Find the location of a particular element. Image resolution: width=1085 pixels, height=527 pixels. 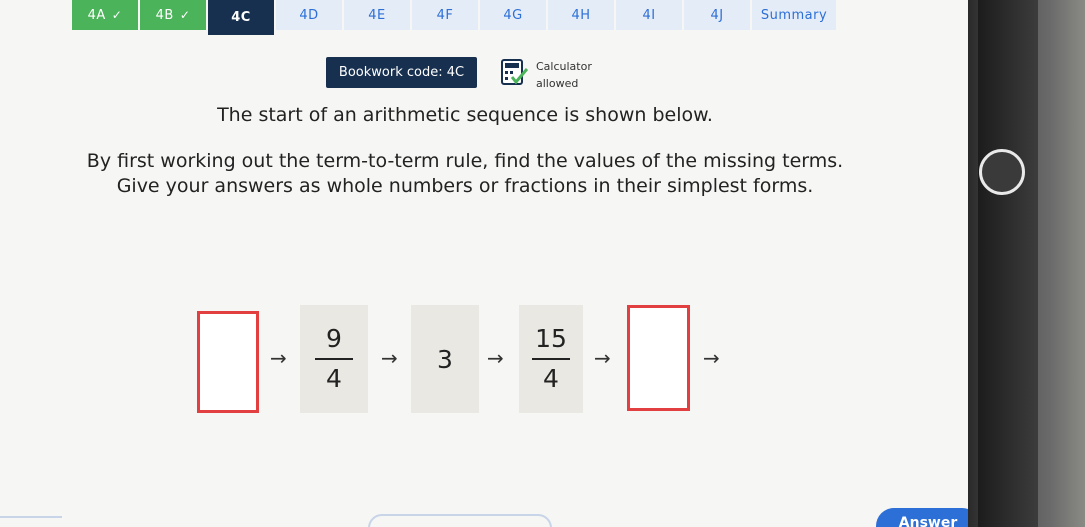

whole-term: 3 is located at coordinates (445, 359).